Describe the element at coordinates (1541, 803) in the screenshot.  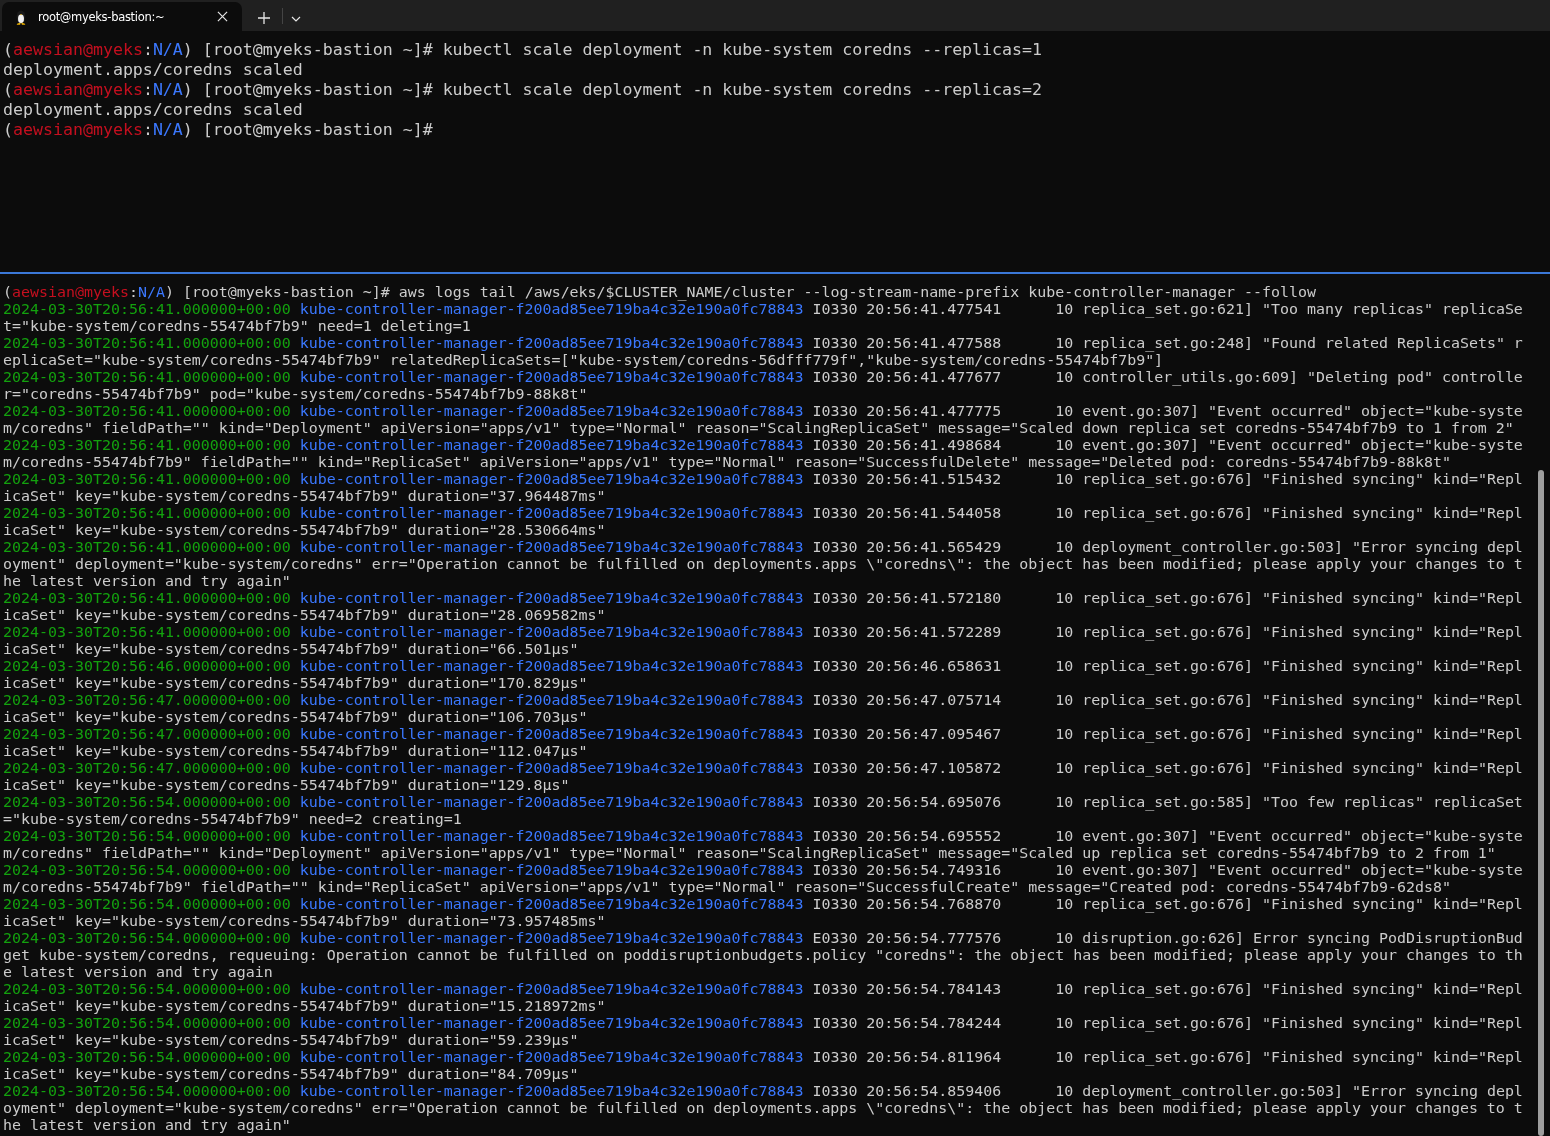
I see `scrollbar-thumb` at that location.